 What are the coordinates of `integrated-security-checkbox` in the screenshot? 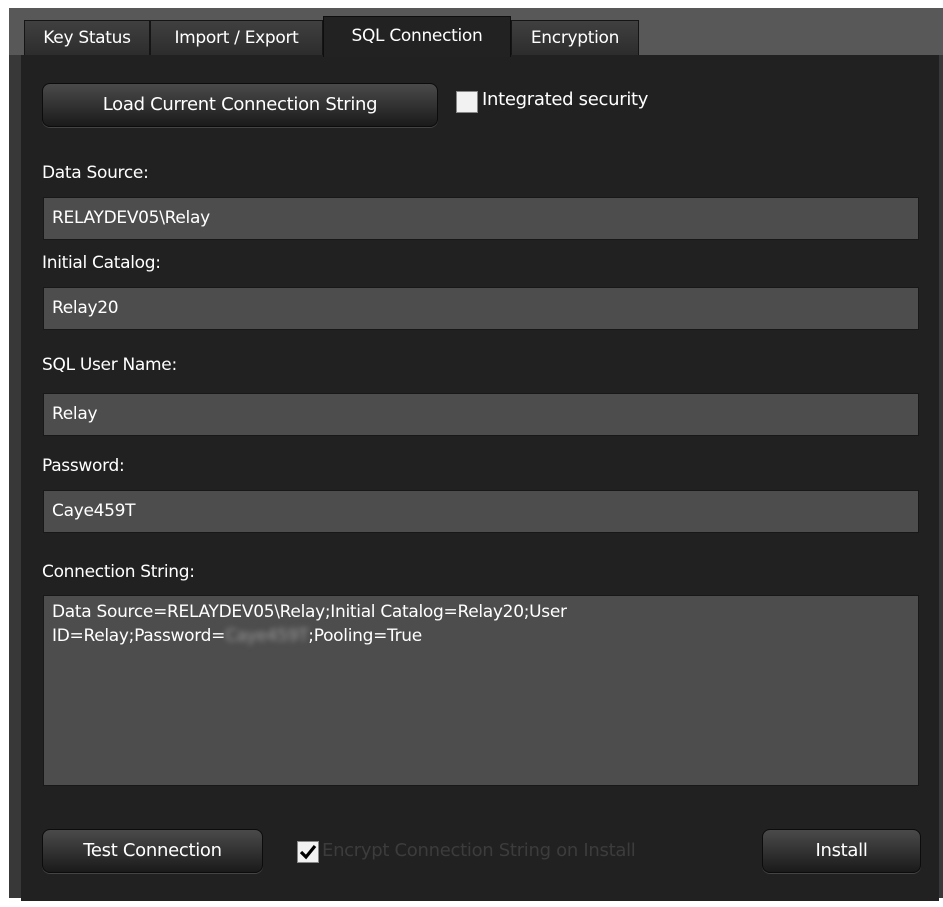 It's located at (467, 102).